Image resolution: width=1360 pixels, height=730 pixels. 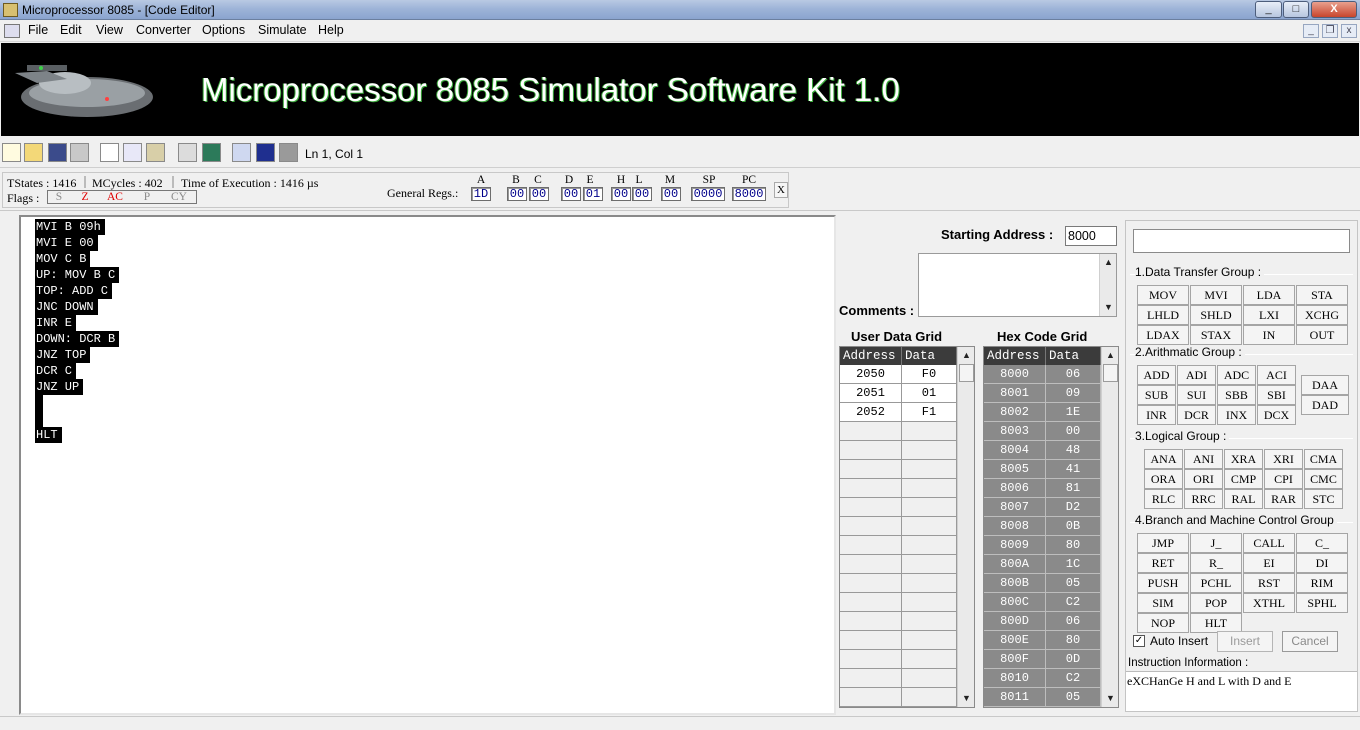 What do you see at coordinates (898, 564) in the screenshot?
I see `user-grid-empty-rows` at bounding box center [898, 564].